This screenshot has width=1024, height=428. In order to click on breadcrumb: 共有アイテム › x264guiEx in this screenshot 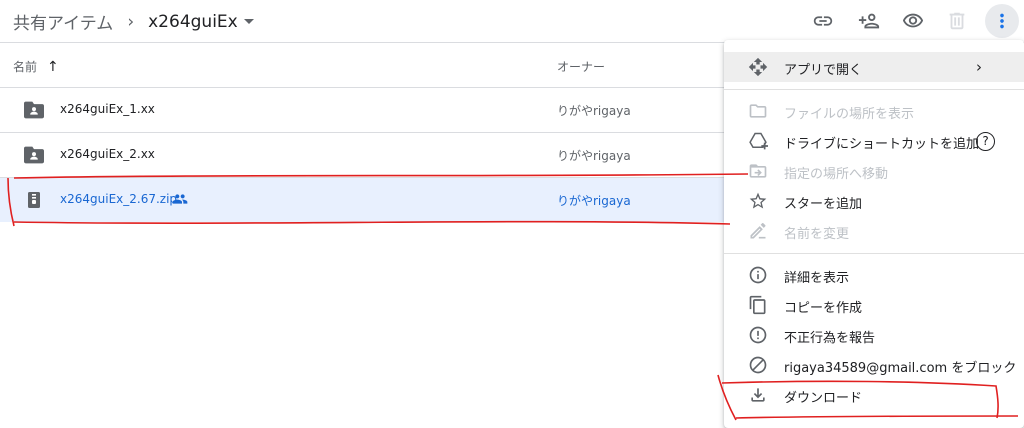, I will do `click(133, 21)`.